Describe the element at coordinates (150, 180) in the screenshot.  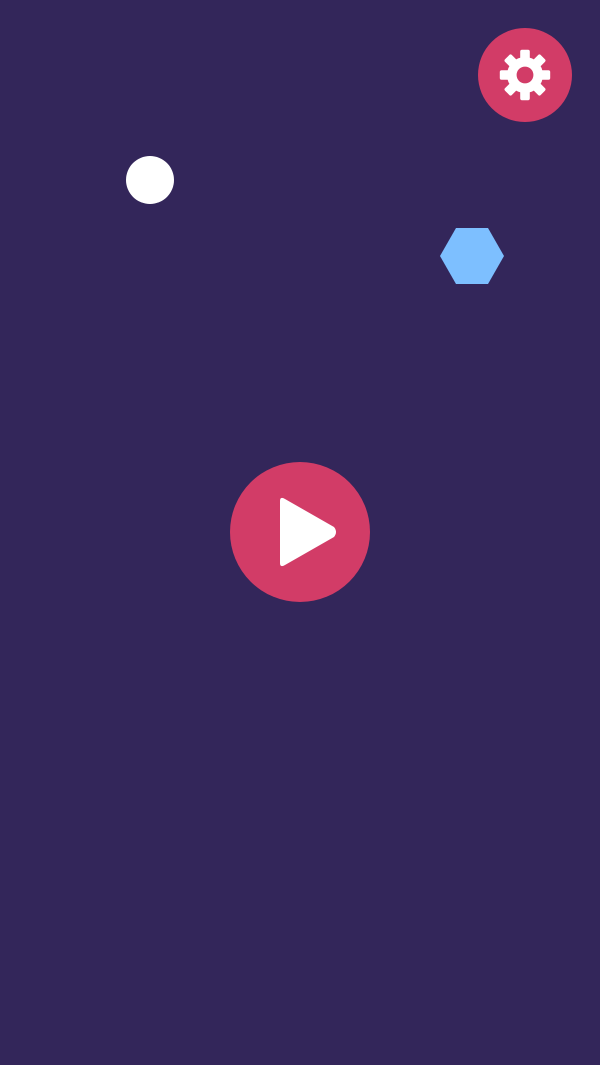
I see `white-dot` at that location.